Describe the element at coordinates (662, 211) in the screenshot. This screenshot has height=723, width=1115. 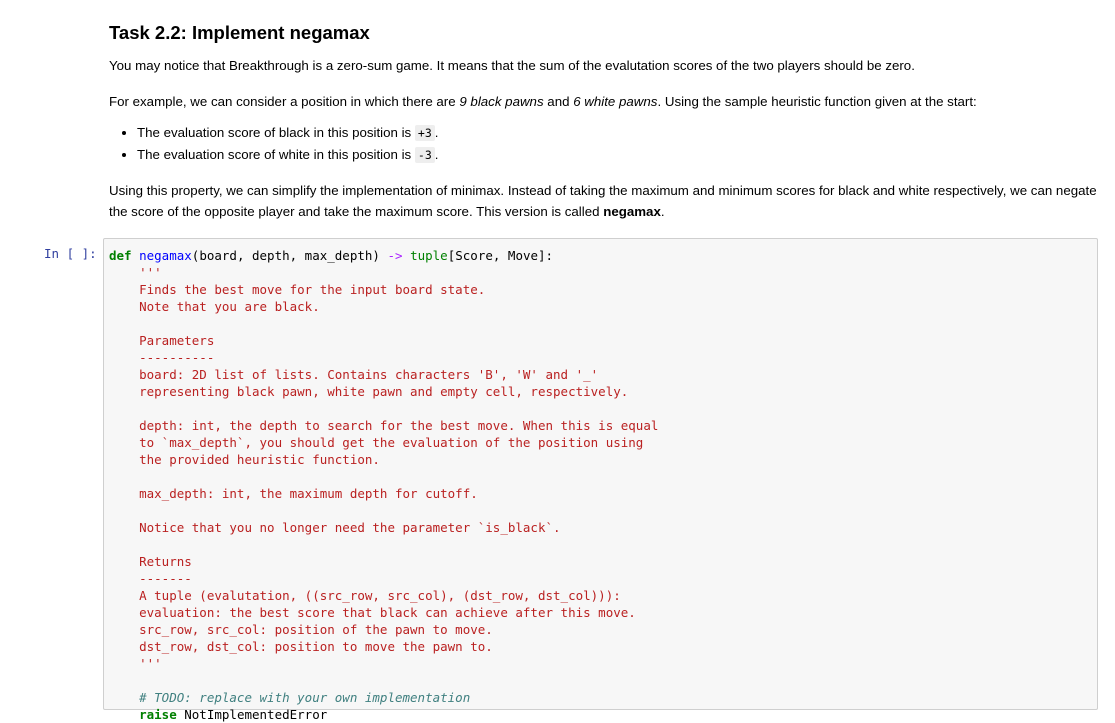
I see `negamax-end: .` at that location.